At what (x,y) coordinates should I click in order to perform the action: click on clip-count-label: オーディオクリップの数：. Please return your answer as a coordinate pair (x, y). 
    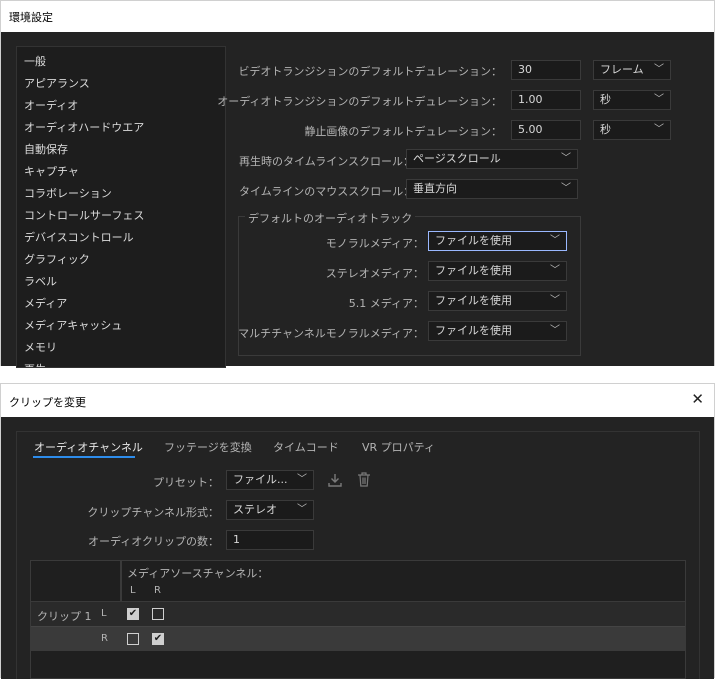
    Looking at the image, I should click on (153, 541).